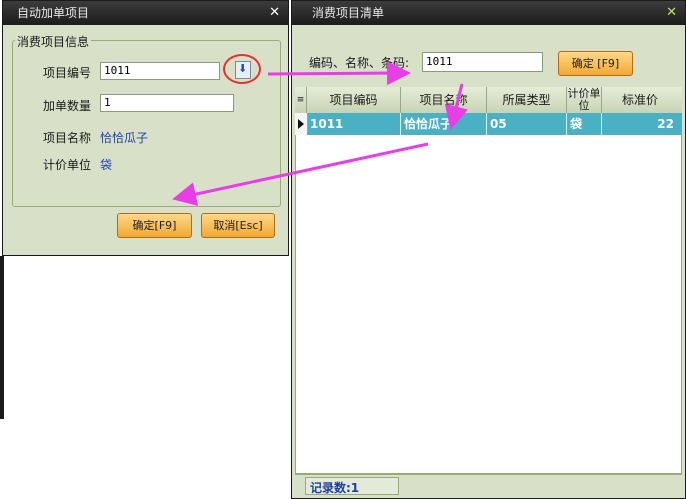 The image size is (686, 499). What do you see at coordinates (67, 165) in the screenshot?
I see `unit-label: 计价单位` at bounding box center [67, 165].